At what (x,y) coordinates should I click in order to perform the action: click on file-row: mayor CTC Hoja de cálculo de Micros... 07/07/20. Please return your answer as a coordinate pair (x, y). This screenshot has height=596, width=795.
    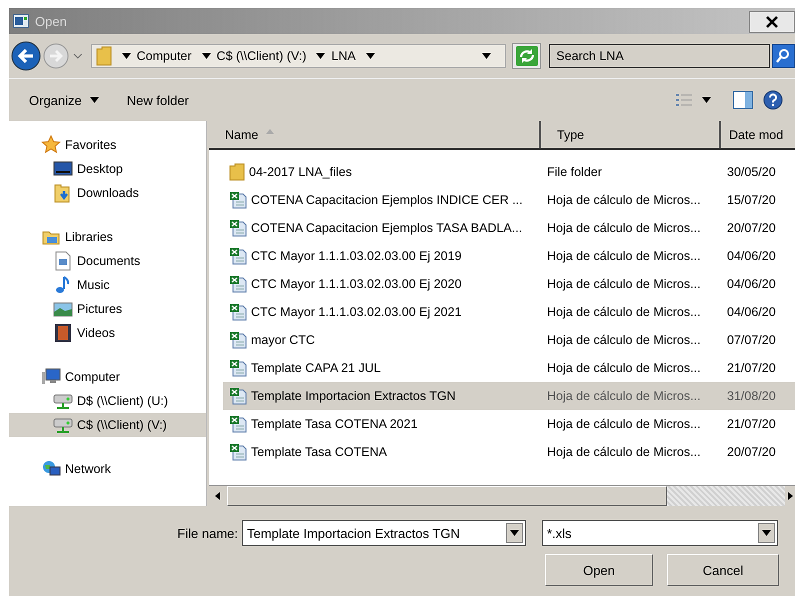
    Looking at the image, I should click on (509, 340).